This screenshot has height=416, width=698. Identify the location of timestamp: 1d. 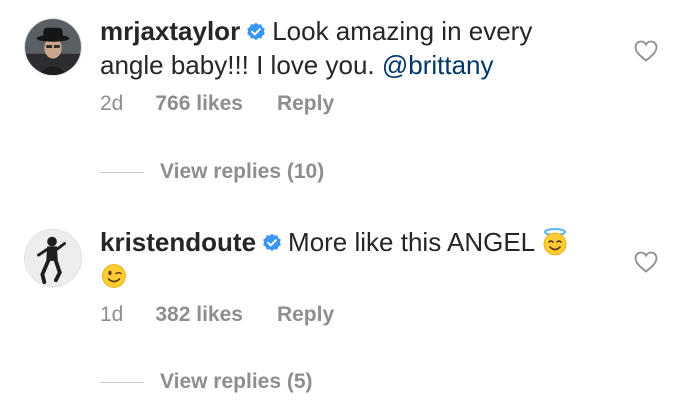
(112, 314).